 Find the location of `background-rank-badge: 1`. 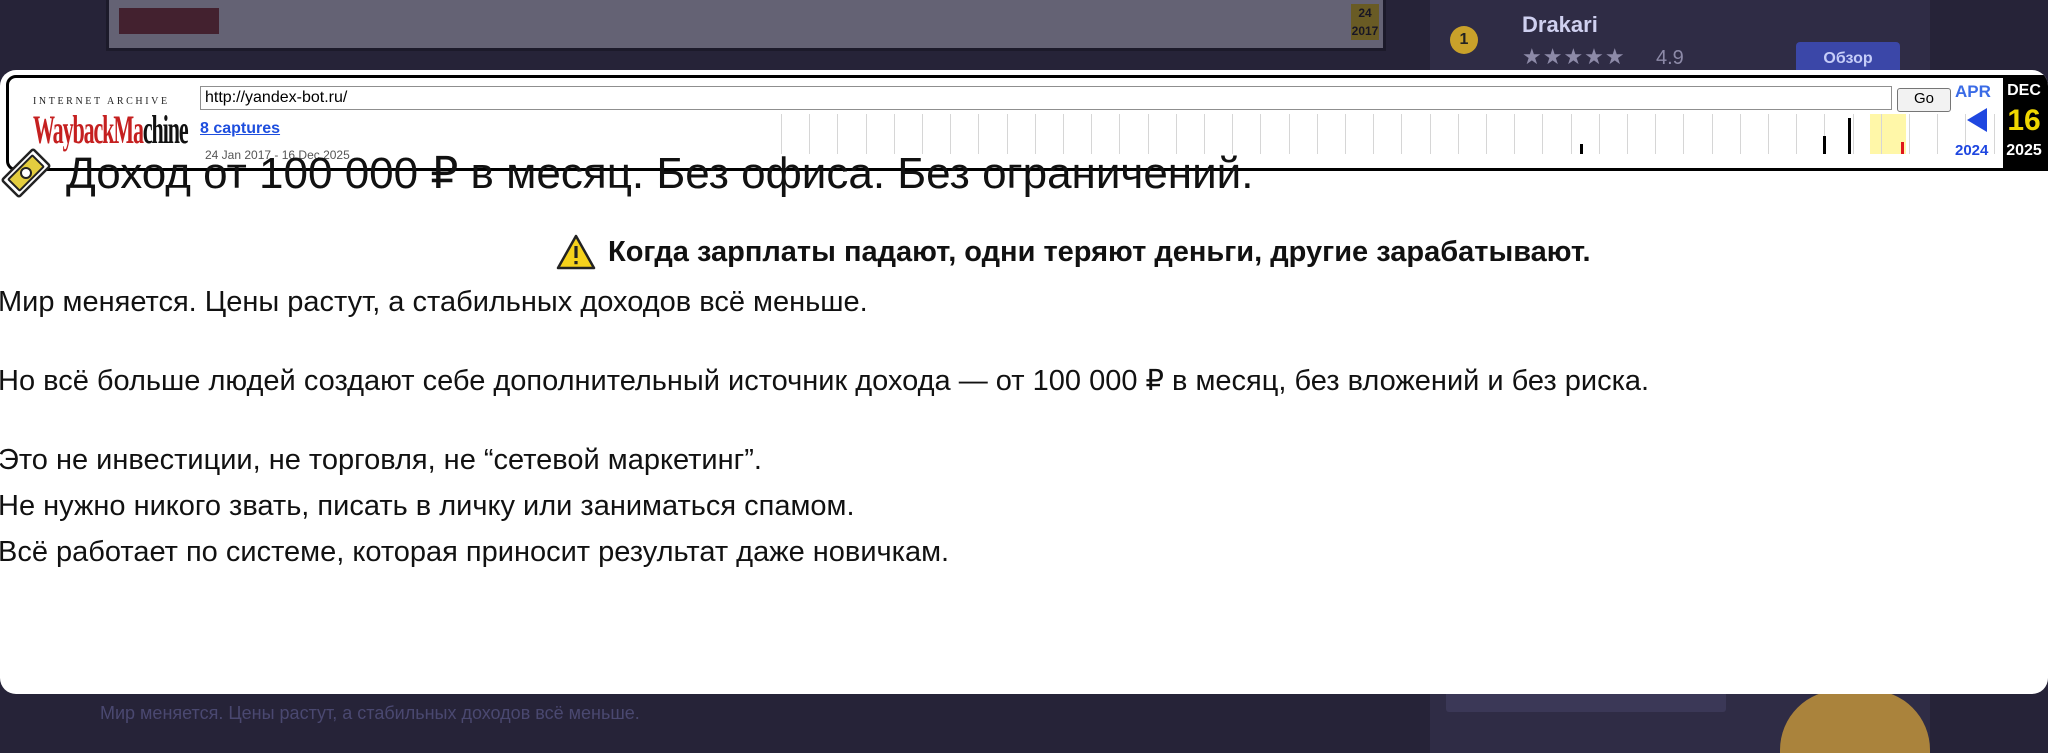

background-rank-badge: 1 is located at coordinates (1464, 40).